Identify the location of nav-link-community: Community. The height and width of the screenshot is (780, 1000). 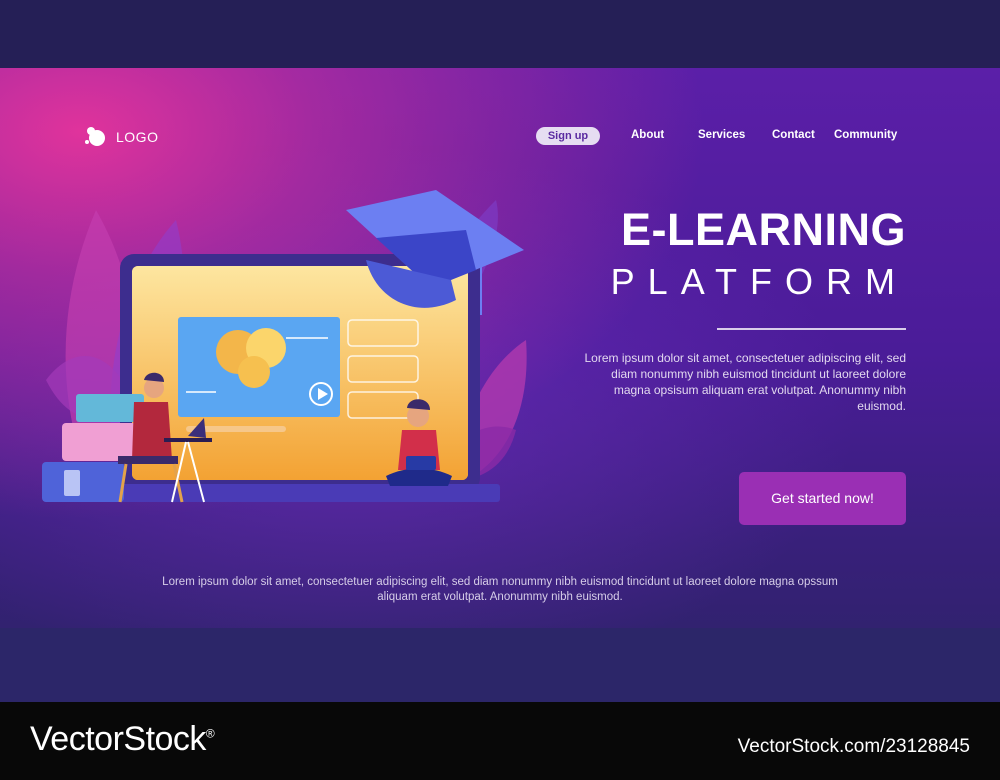
(865, 135).